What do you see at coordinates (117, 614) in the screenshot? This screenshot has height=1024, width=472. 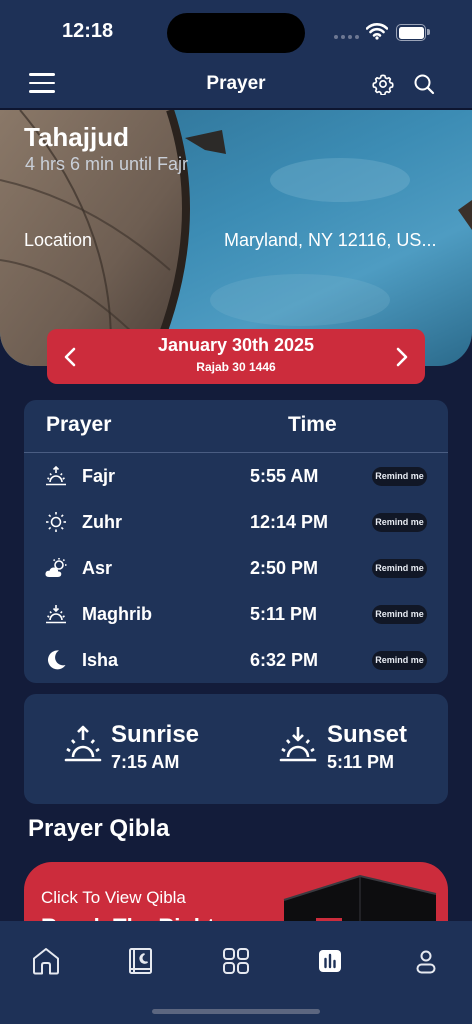 I see `prayer-name: Maghrib` at bounding box center [117, 614].